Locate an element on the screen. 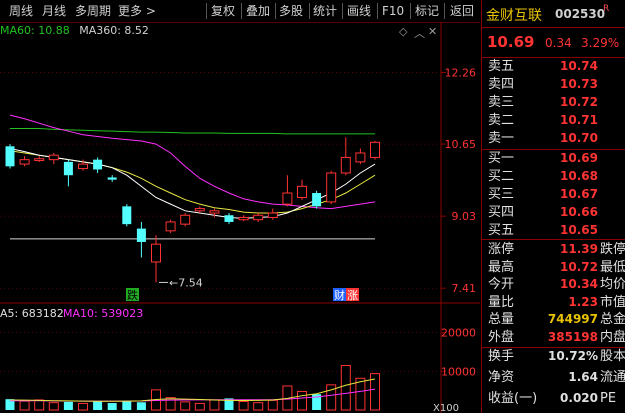  stat-row-extra-label: 市值 is located at coordinates (612, 302).